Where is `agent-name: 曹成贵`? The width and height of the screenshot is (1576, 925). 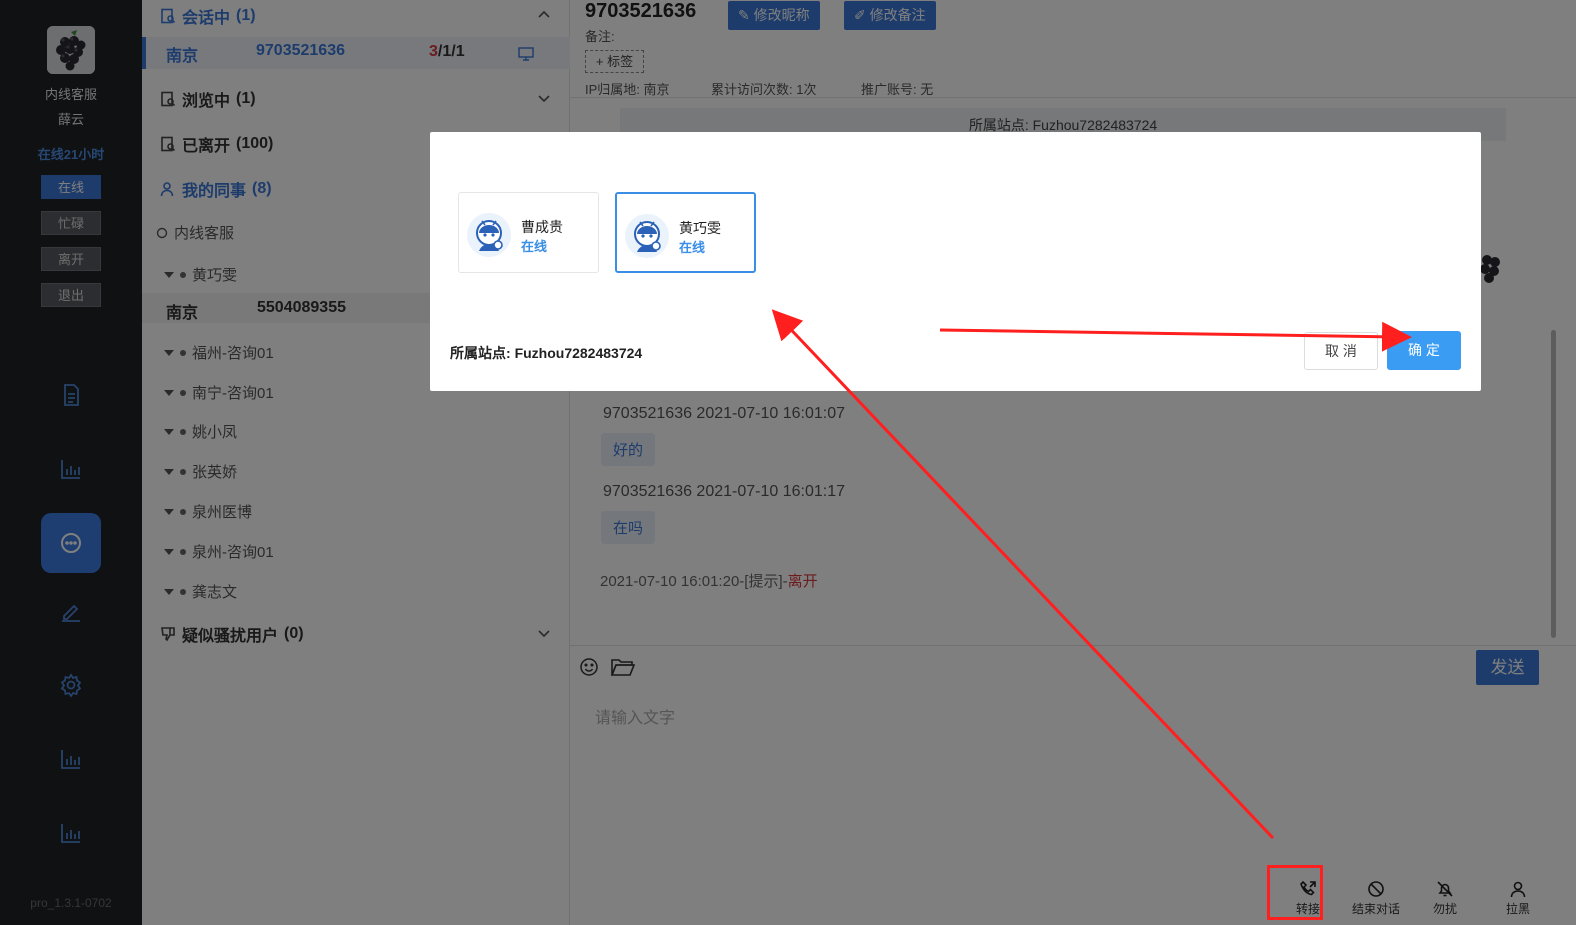
agent-name: 曹成贵 is located at coordinates (542, 227).